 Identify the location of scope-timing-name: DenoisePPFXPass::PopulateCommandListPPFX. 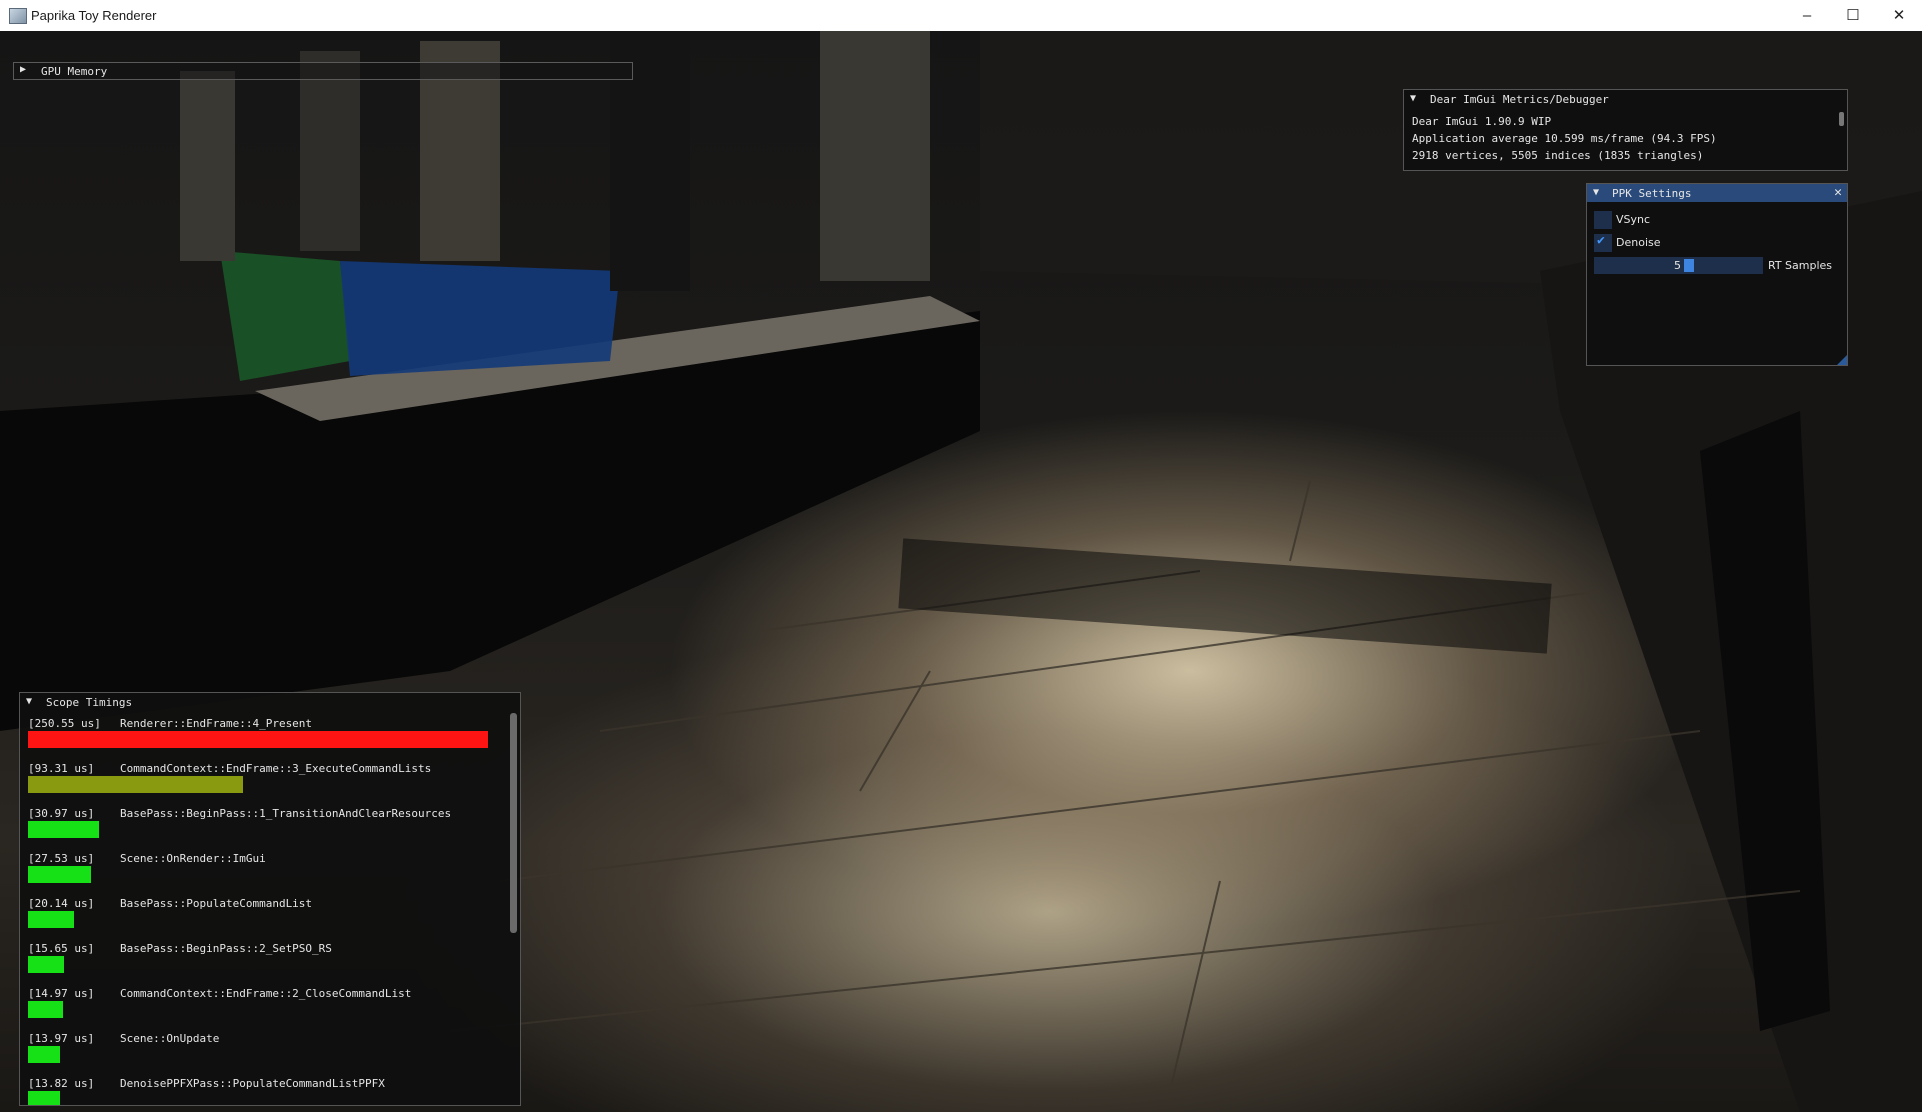
(252, 1083).